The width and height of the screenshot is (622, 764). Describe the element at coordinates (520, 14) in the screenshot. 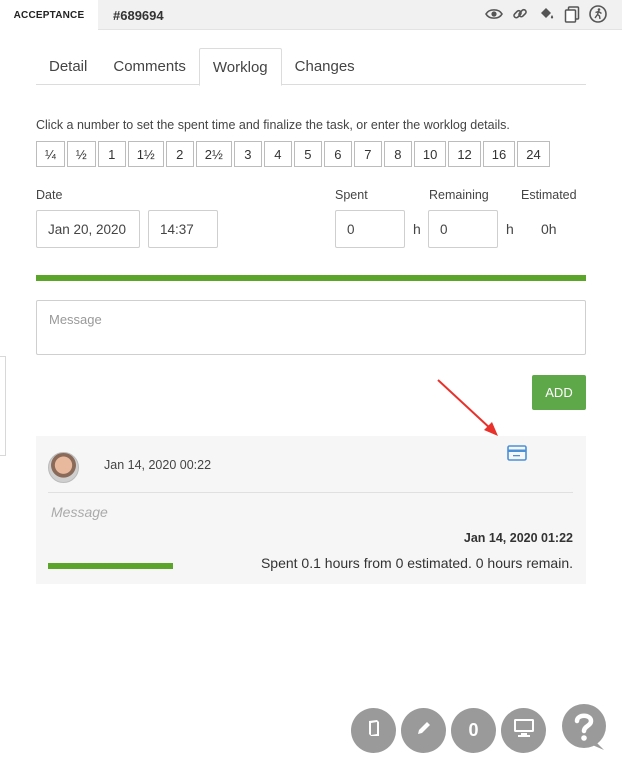

I see `link-icon` at that location.